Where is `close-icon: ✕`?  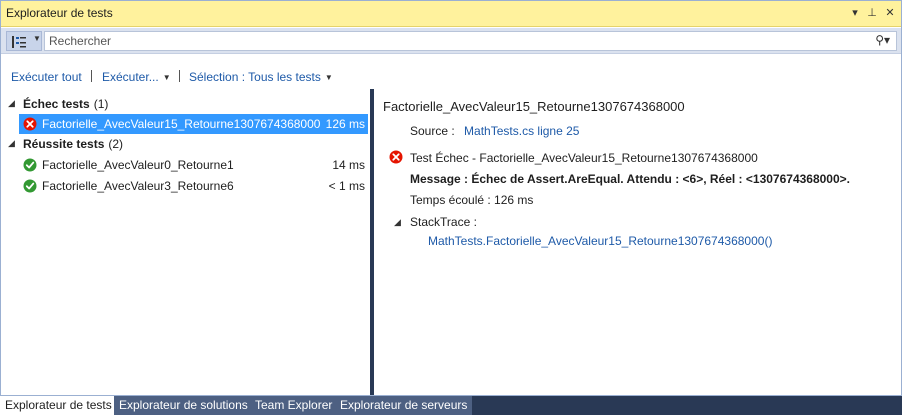 close-icon: ✕ is located at coordinates (890, 13).